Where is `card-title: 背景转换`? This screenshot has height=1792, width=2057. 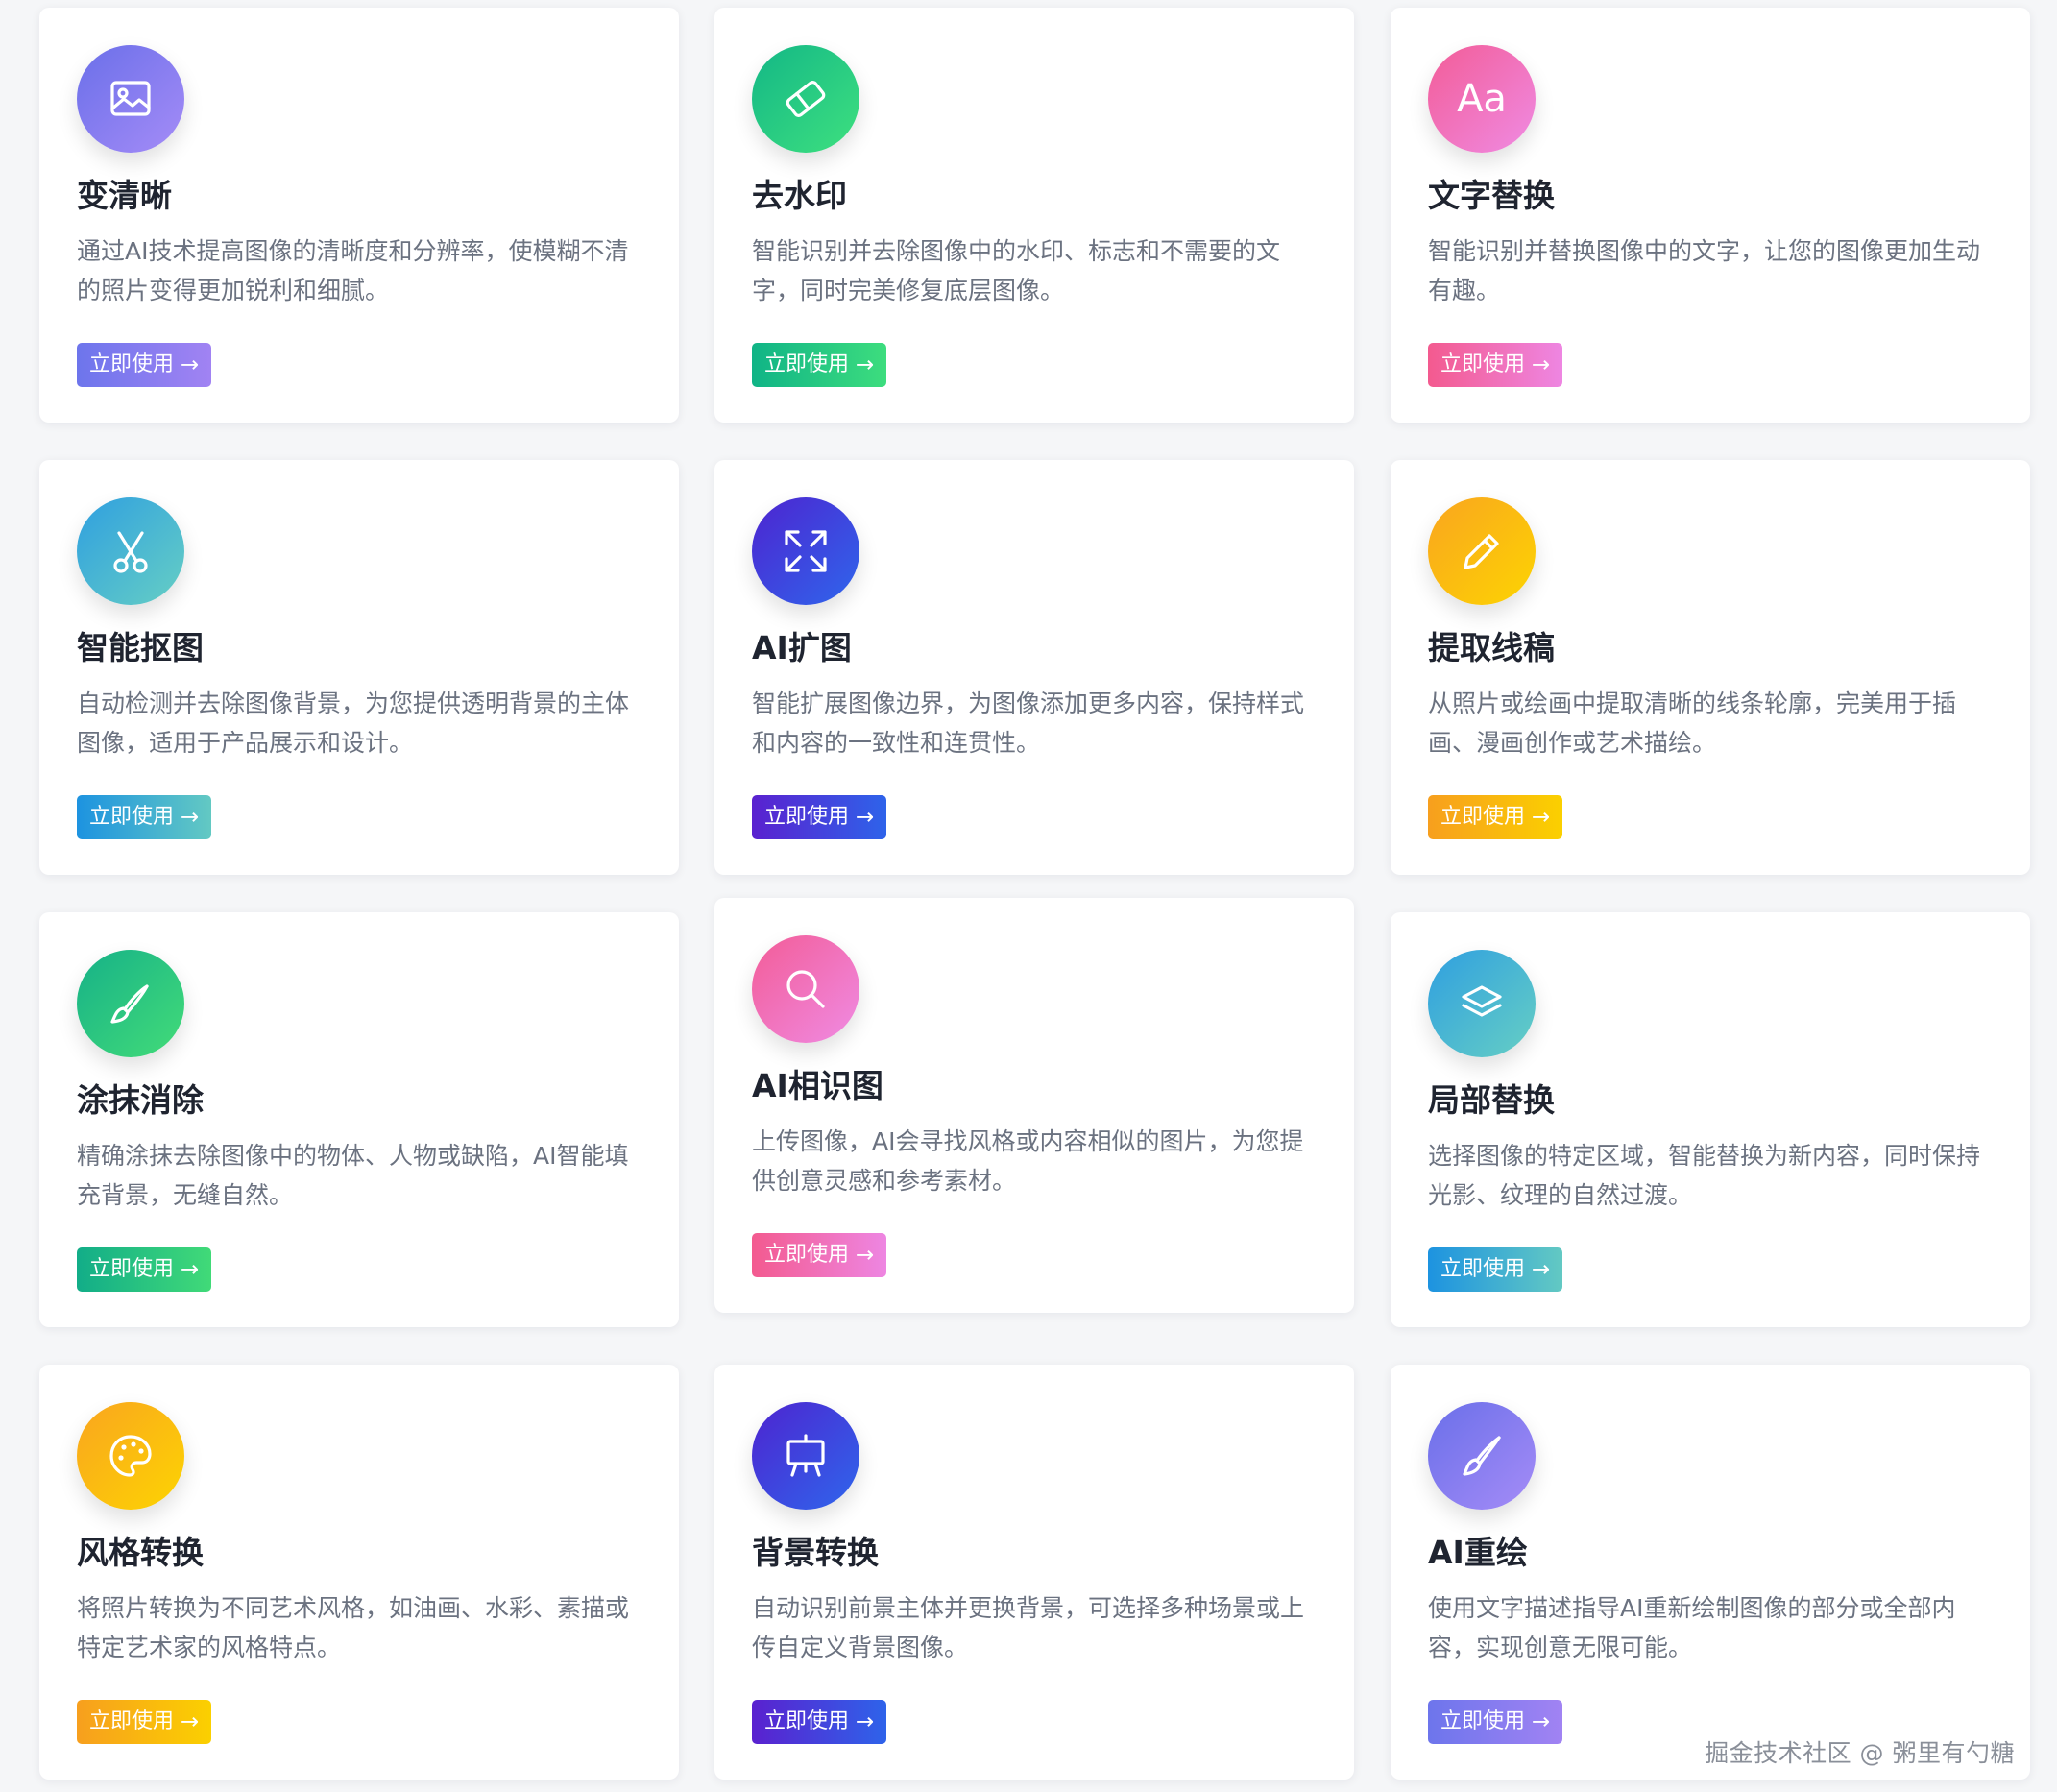
card-title: 背景转换 is located at coordinates (816, 1552).